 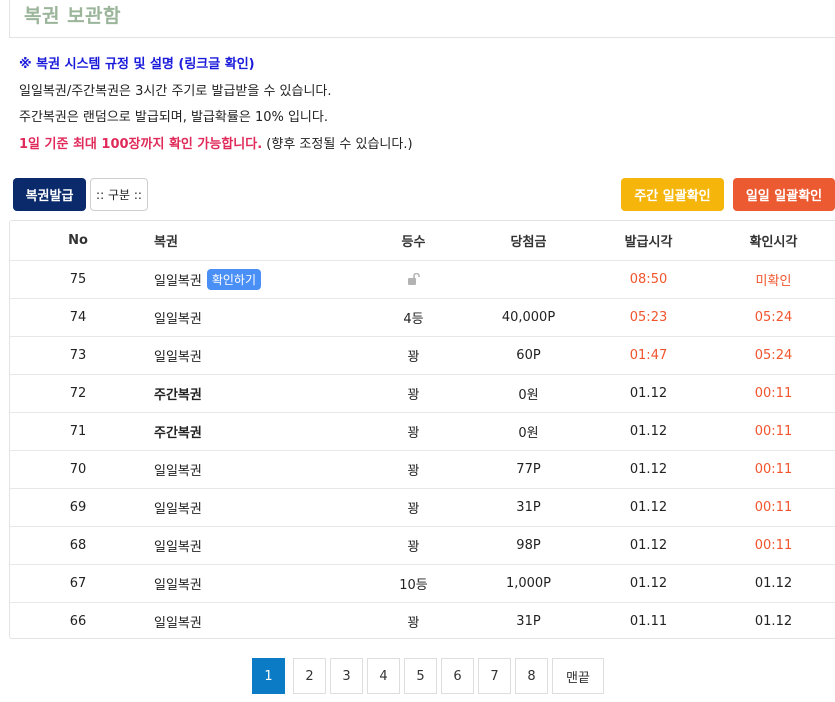 What do you see at coordinates (78, 545) in the screenshot?
I see `row-no: 68` at bounding box center [78, 545].